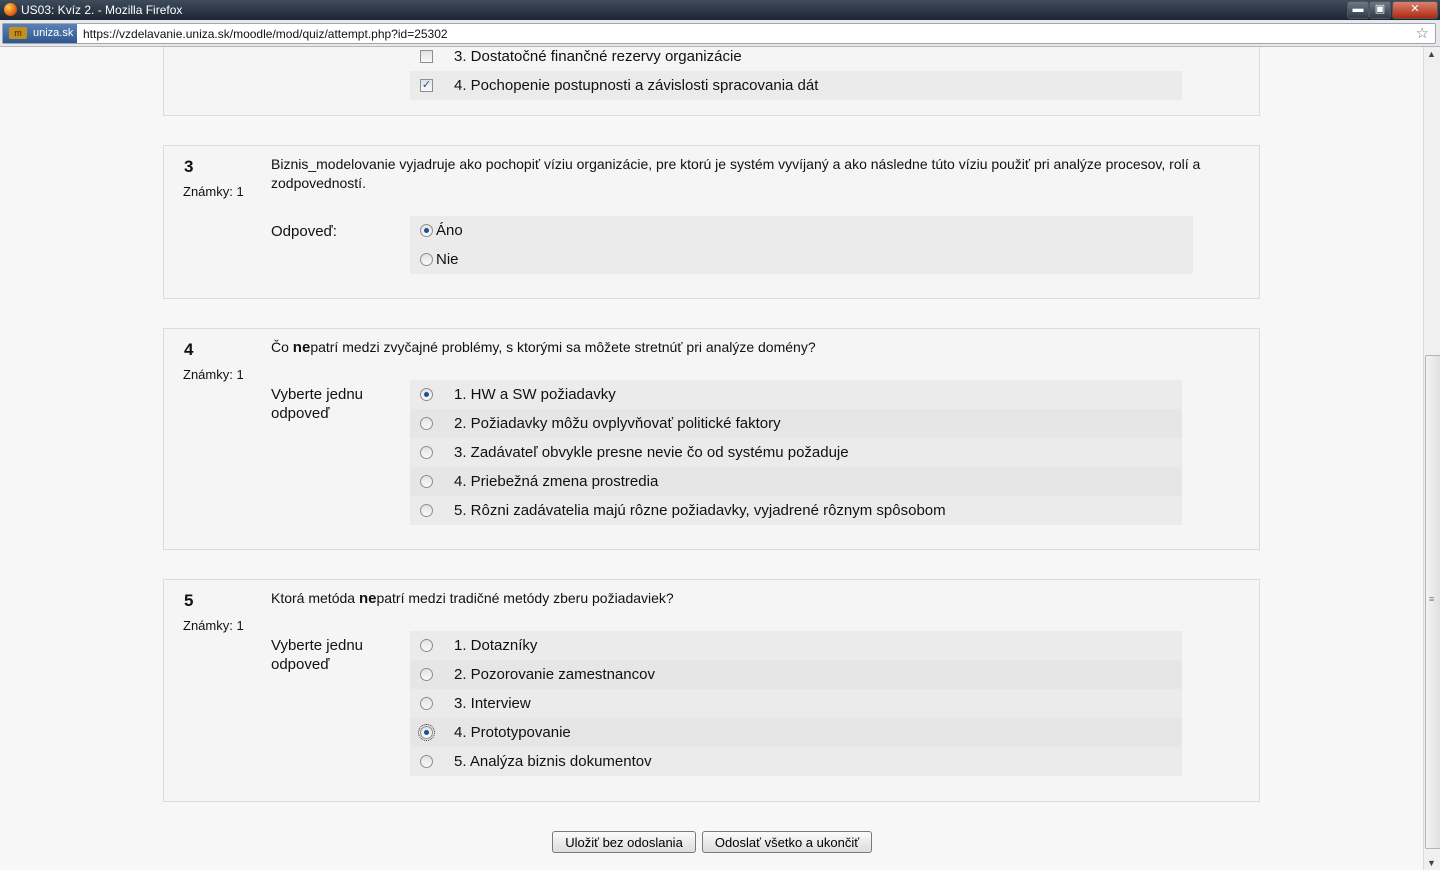 This screenshot has height=870, width=1440. I want to click on answer-option-4: 4. Priebežná zmena prostredia, so click(796, 481).